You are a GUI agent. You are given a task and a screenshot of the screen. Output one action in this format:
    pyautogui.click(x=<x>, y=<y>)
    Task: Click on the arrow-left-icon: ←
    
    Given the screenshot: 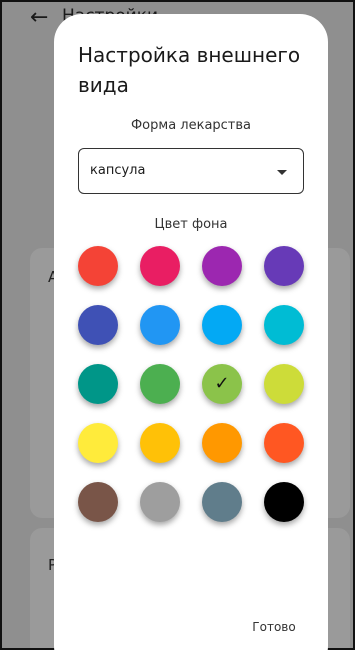 What is the action you would take?
    pyautogui.click(x=42, y=18)
    